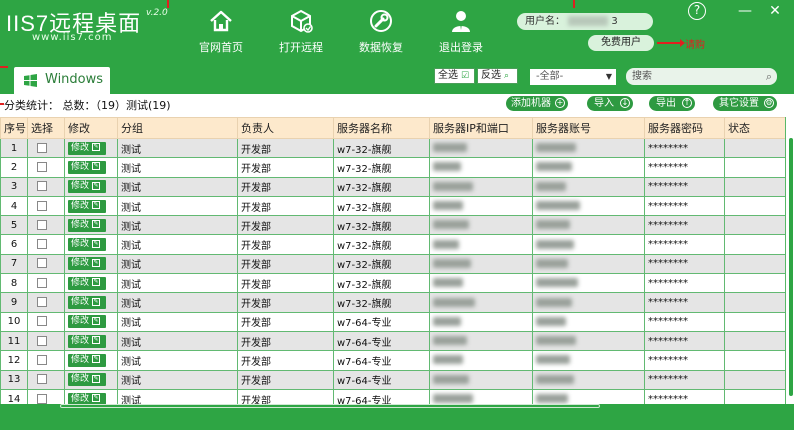 The image size is (794, 430). What do you see at coordinates (330, 406) in the screenshot?
I see `horizontal-scrollbar` at bounding box center [330, 406].